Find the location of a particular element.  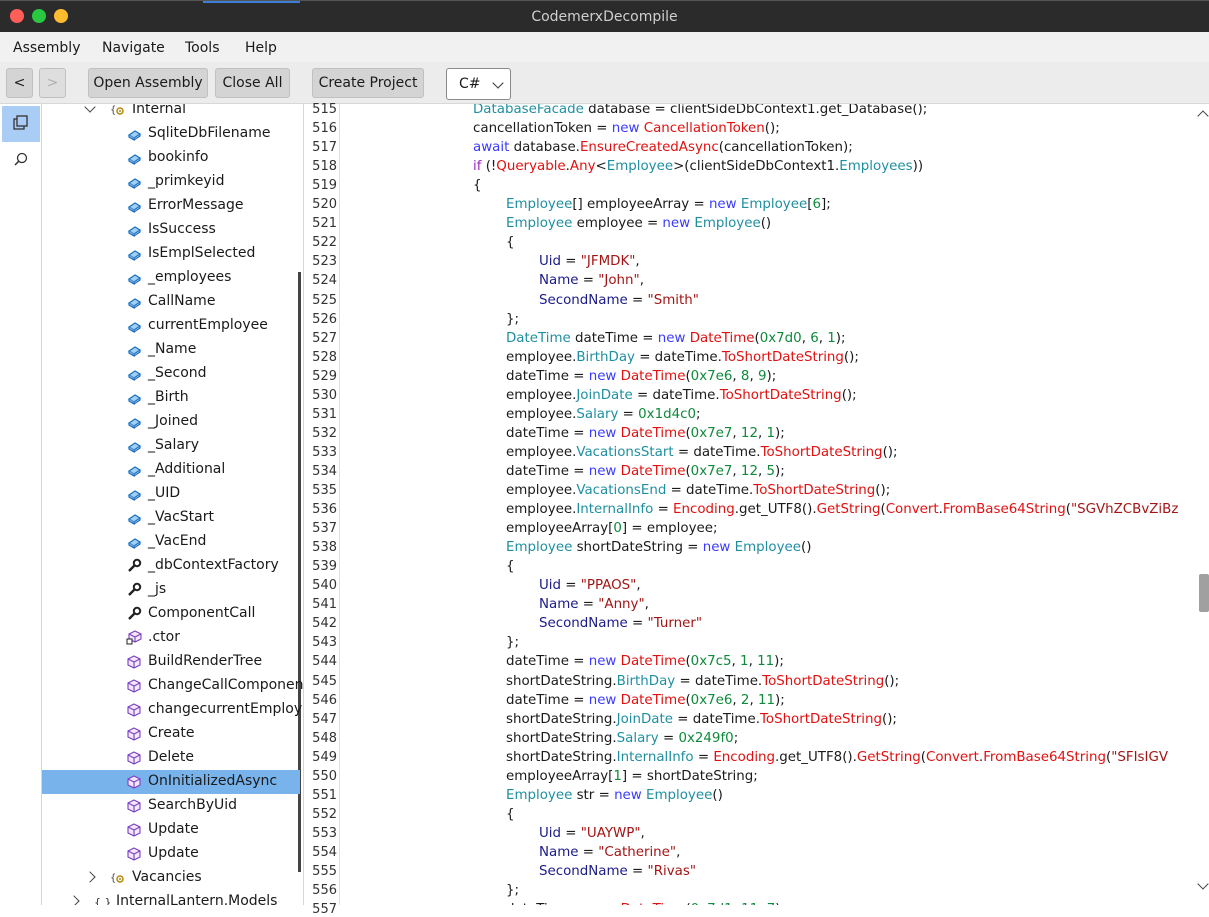

code-scrollbar is located at coordinates (1203, 504).